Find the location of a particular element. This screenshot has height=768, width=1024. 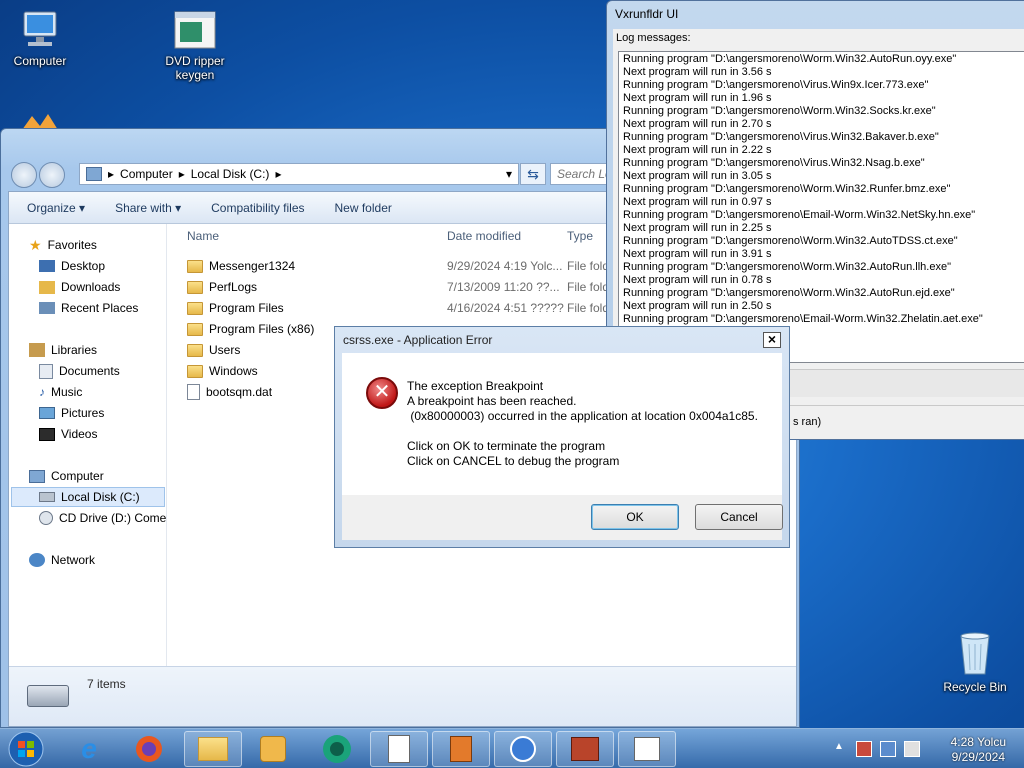

taskbar-internet-explorer: e is located at coordinates (89, 749).